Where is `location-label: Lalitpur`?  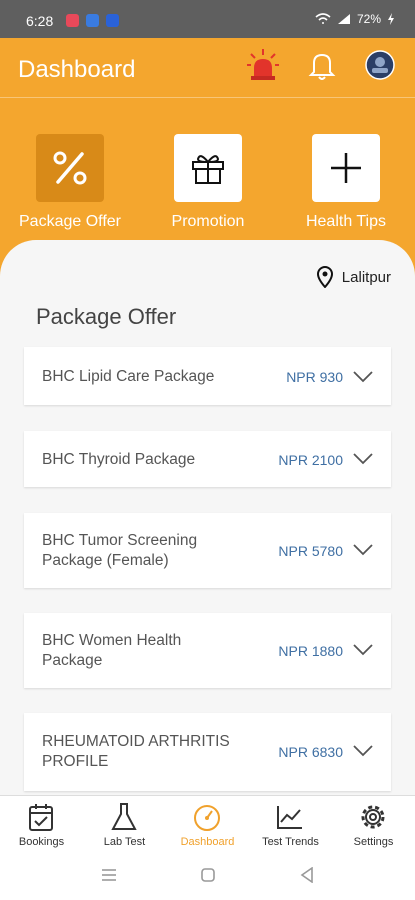 location-label: Lalitpur is located at coordinates (366, 277).